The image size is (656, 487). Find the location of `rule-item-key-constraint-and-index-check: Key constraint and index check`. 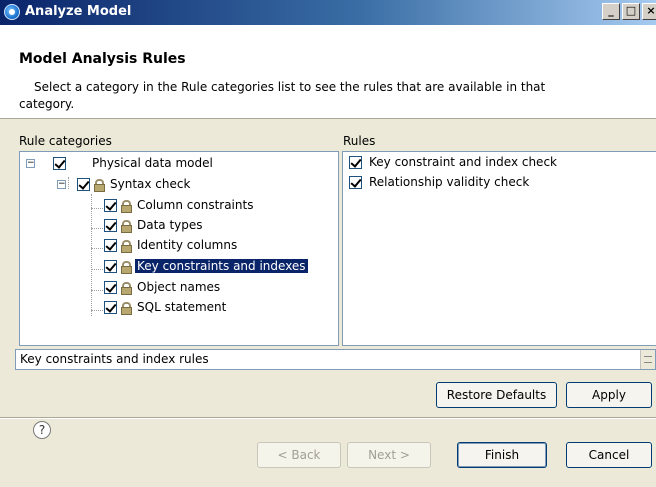

rule-item-key-constraint-and-index-check: Key constraint and index check is located at coordinates (454, 162).